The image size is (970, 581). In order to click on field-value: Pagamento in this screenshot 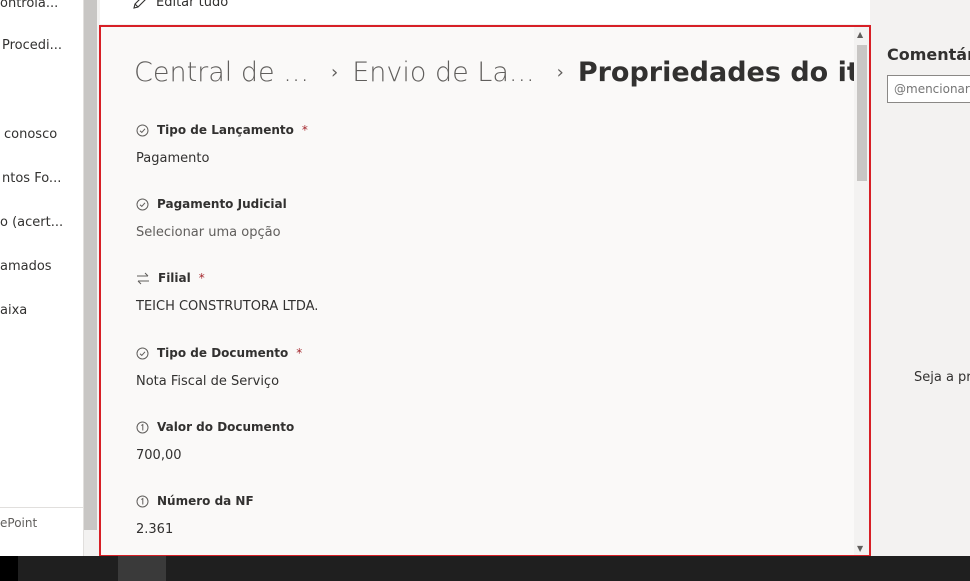, I will do `click(173, 158)`.